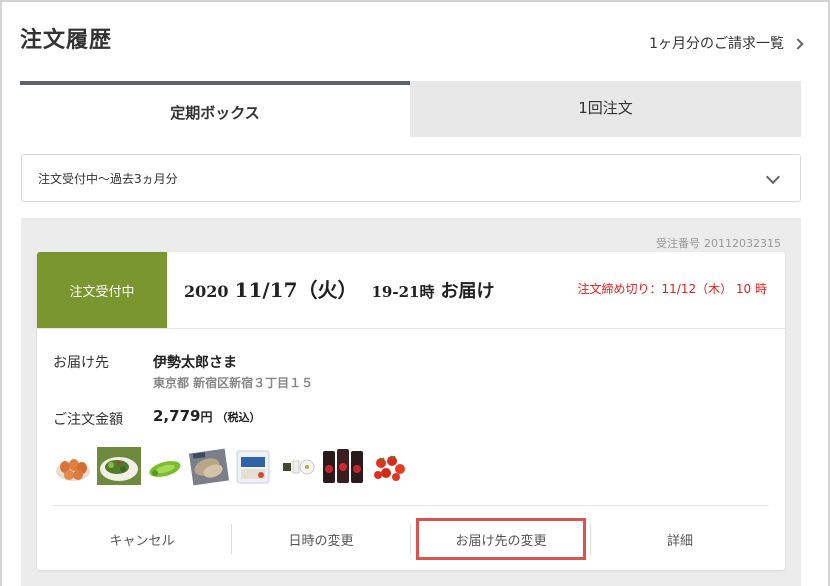 This screenshot has width=830, height=586. What do you see at coordinates (742, 243) in the screenshot?
I see `order-number-value: 20112032315` at bounding box center [742, 243].